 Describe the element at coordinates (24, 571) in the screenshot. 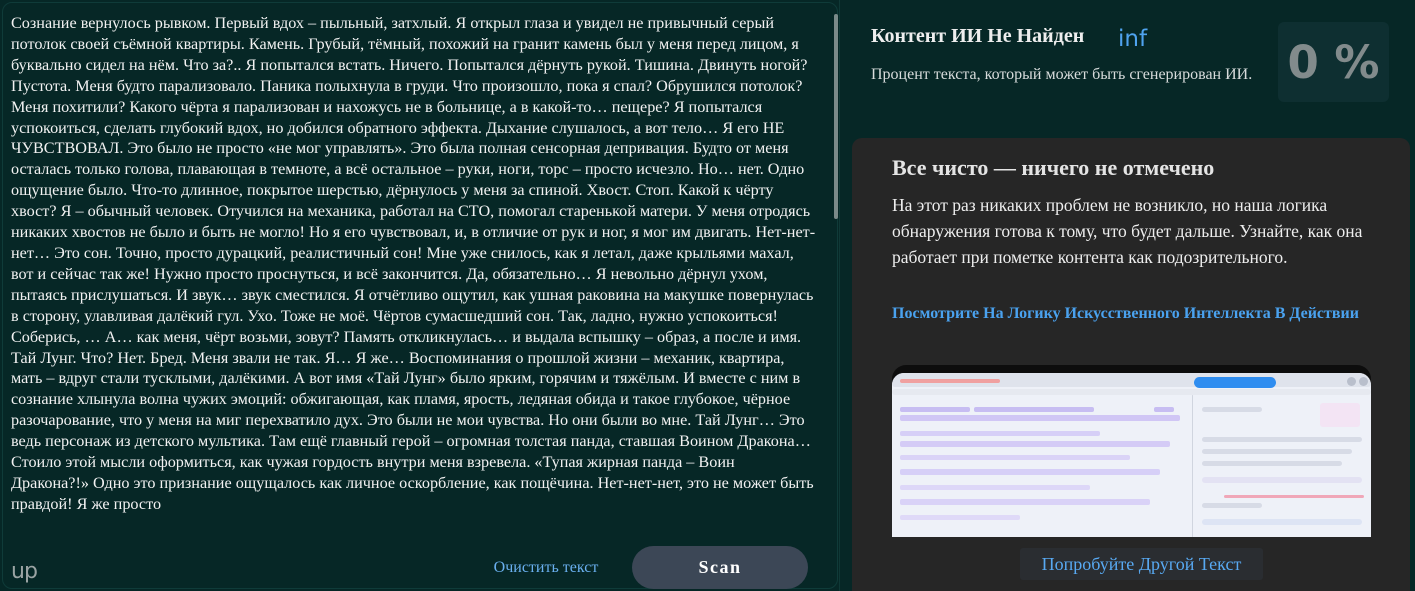

I see `brand-logo: up` at that location.